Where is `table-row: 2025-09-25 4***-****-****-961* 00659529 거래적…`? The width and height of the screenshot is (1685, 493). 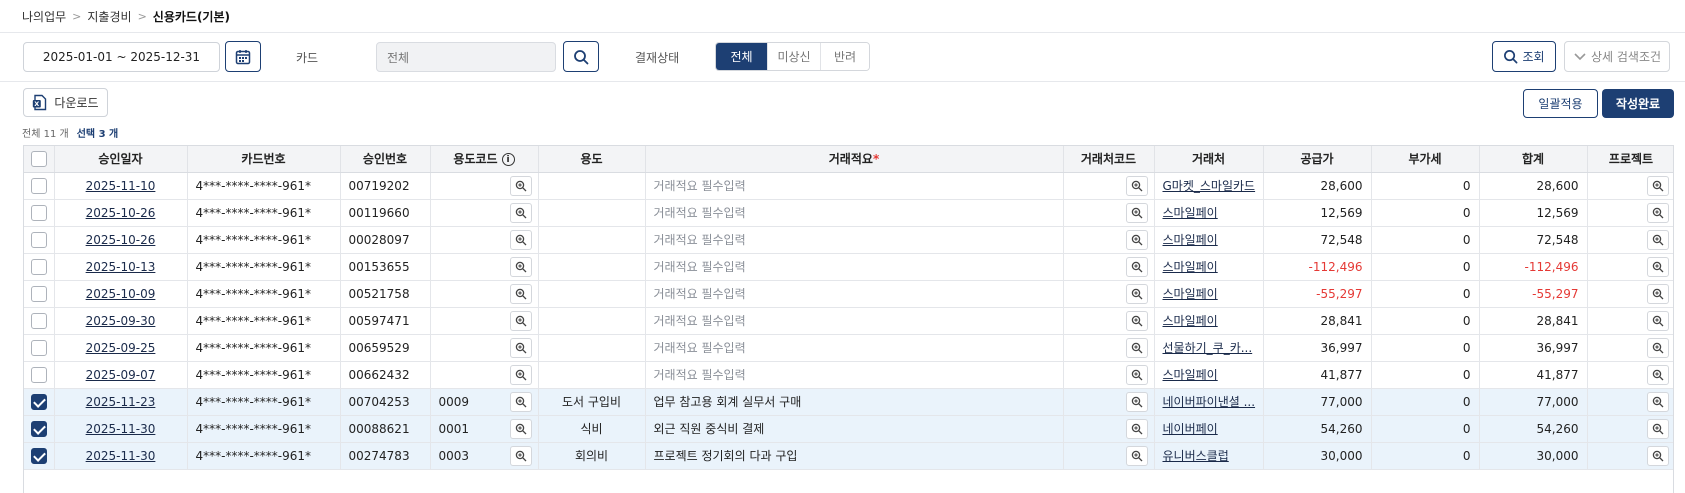
table-row: 2025-09-25 4***-****-****-961* 00659529 거래적… is located at coordinates (848, 348).